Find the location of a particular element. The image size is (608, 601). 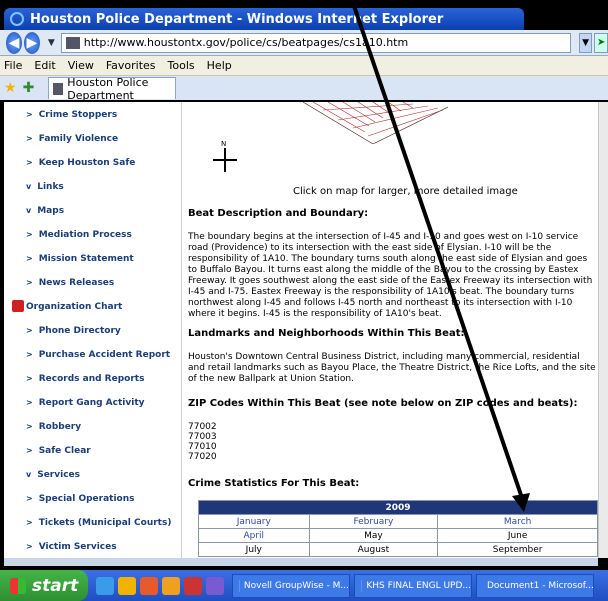

sidebar-item-label: News Releases is located at coordinates (76, 283).